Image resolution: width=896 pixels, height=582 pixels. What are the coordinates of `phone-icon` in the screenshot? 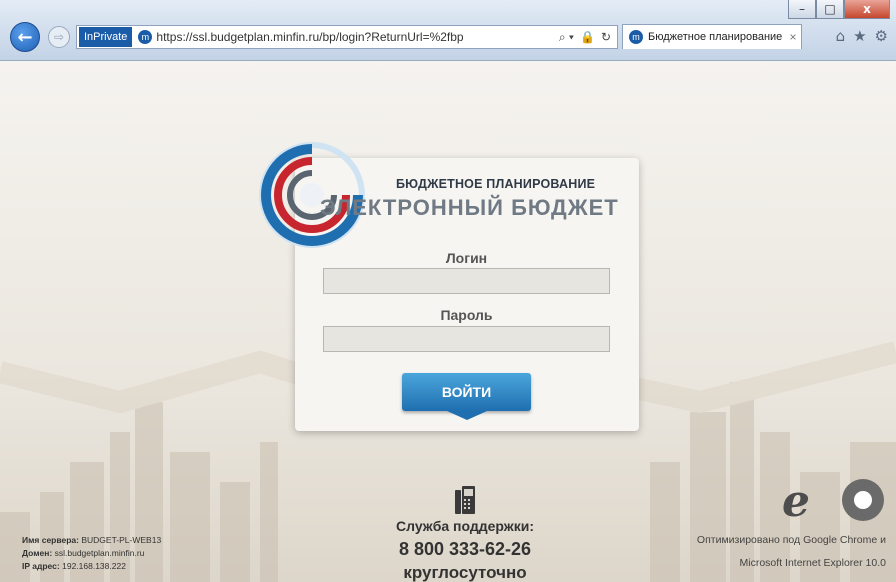 It's located at (465, 500).